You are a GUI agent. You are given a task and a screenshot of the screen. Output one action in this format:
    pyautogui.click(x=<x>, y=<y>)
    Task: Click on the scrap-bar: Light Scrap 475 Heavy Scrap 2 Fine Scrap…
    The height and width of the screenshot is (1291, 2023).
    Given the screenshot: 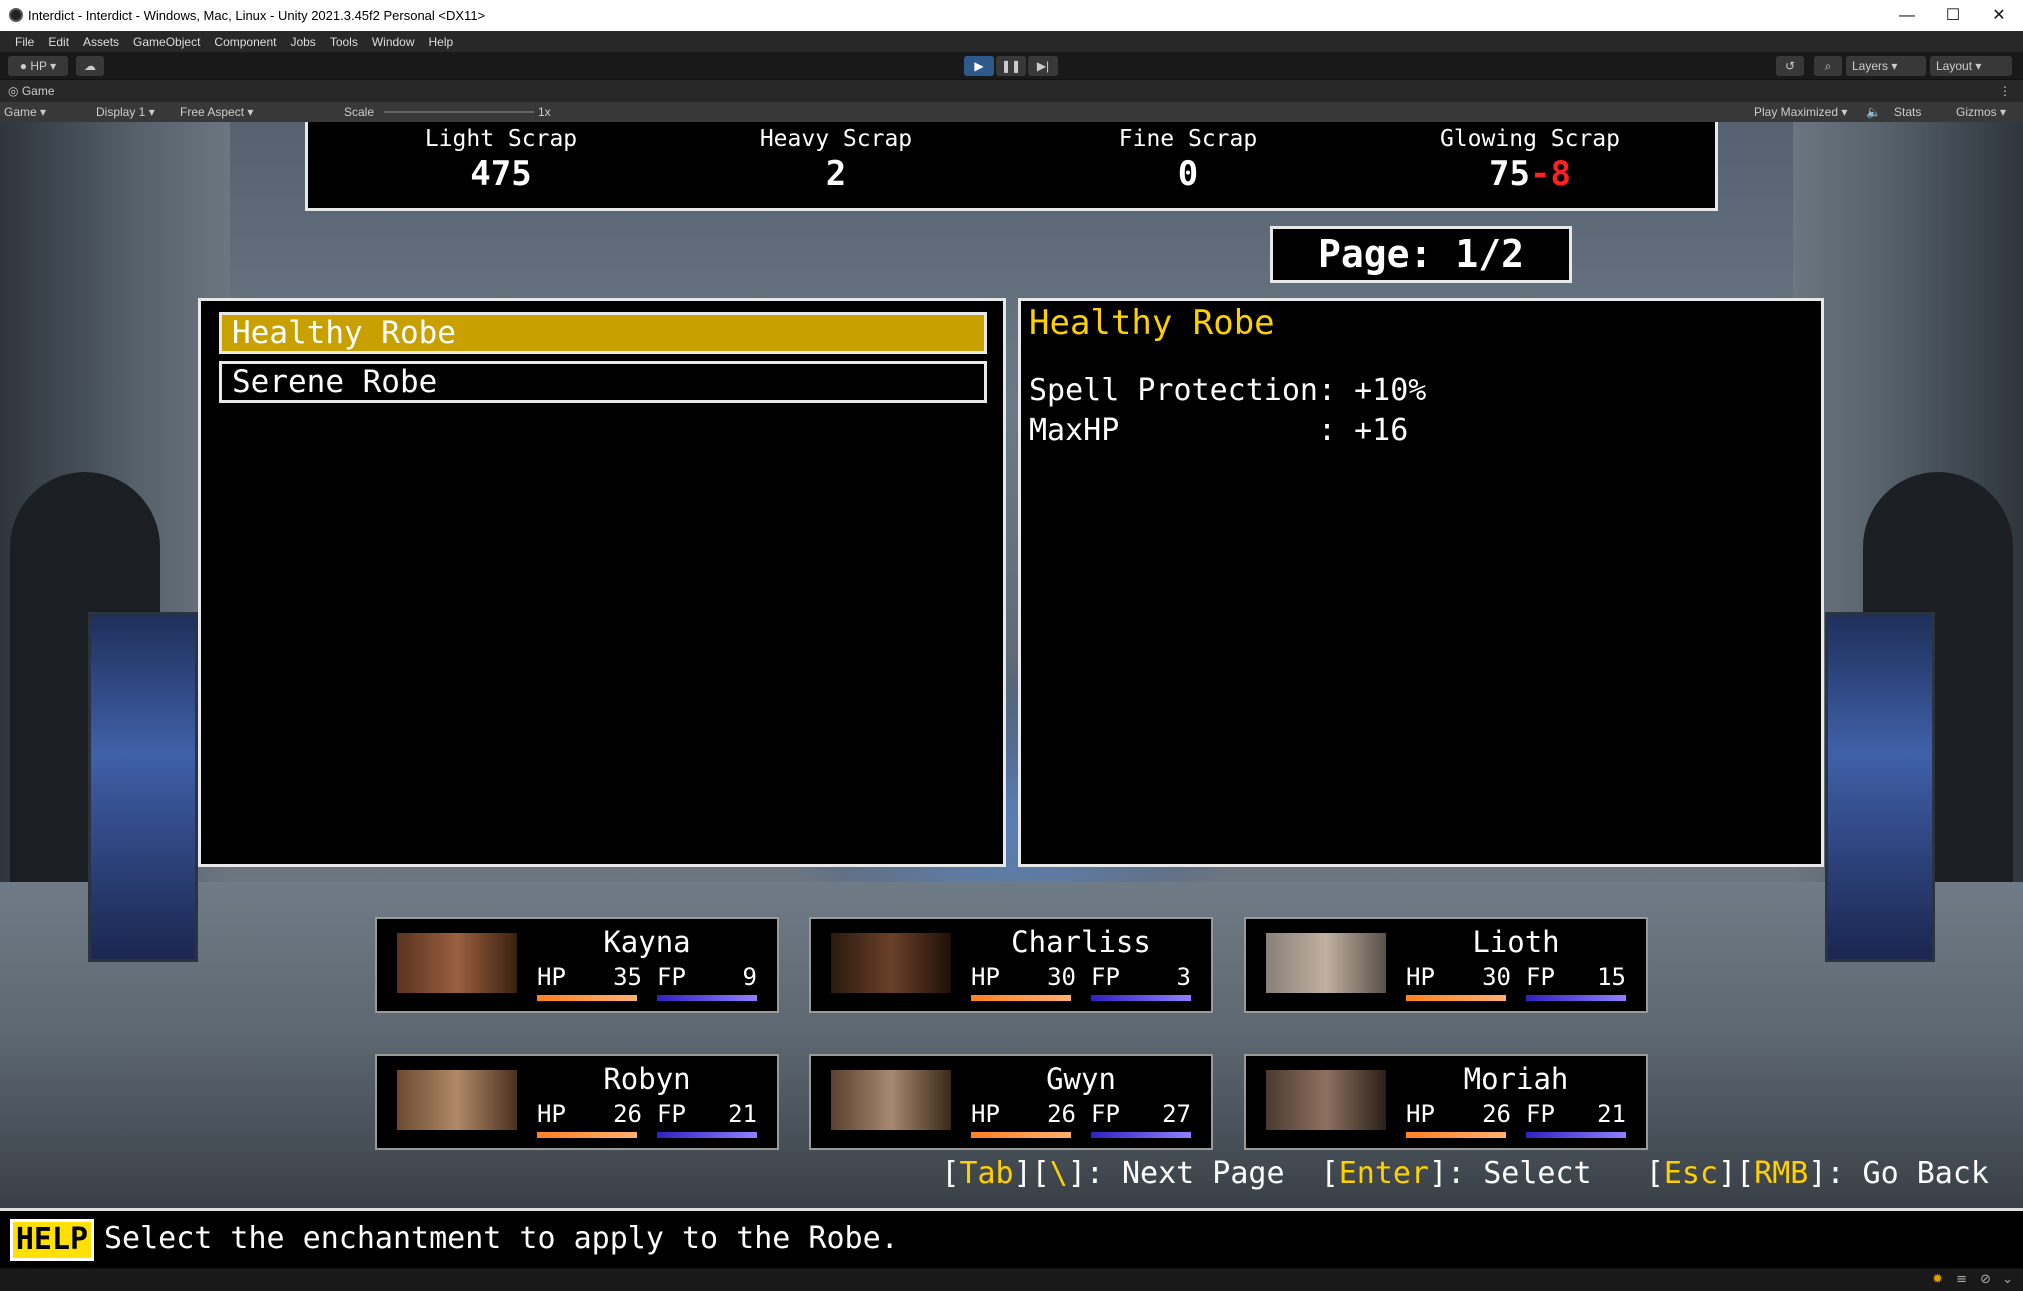 What is the action you would take?
    pyautogui.click(x=1011, y=166)
    